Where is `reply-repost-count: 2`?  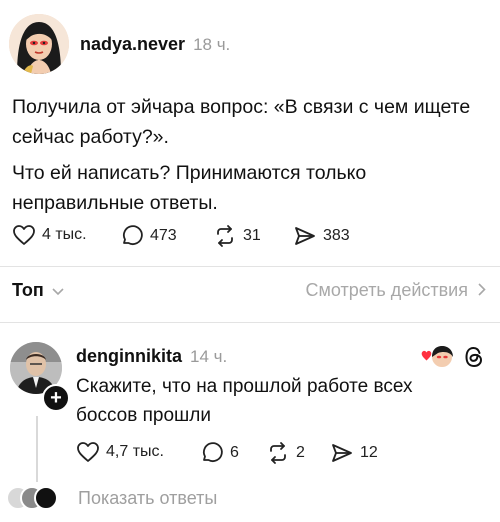
reply-repost-count: 2 is located at coordinates (300, 452).